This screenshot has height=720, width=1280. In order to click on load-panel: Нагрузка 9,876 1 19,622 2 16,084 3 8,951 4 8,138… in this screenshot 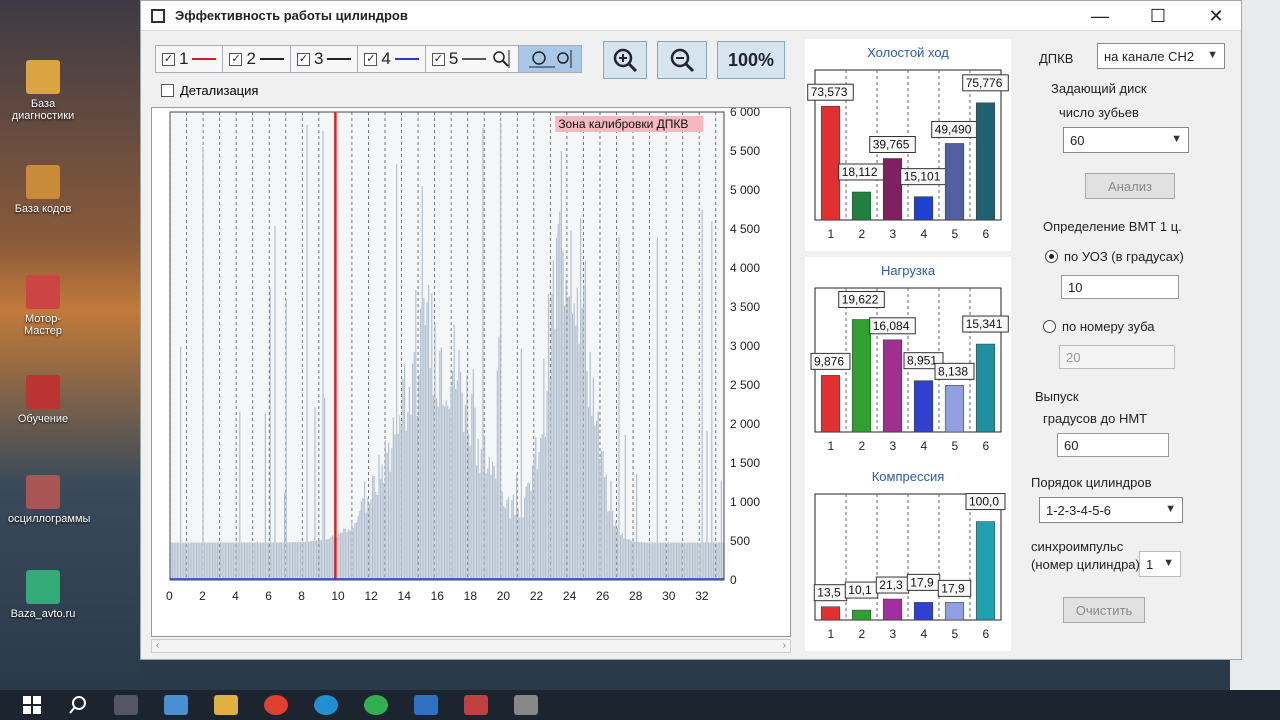, I will do `click(908, 360)`.